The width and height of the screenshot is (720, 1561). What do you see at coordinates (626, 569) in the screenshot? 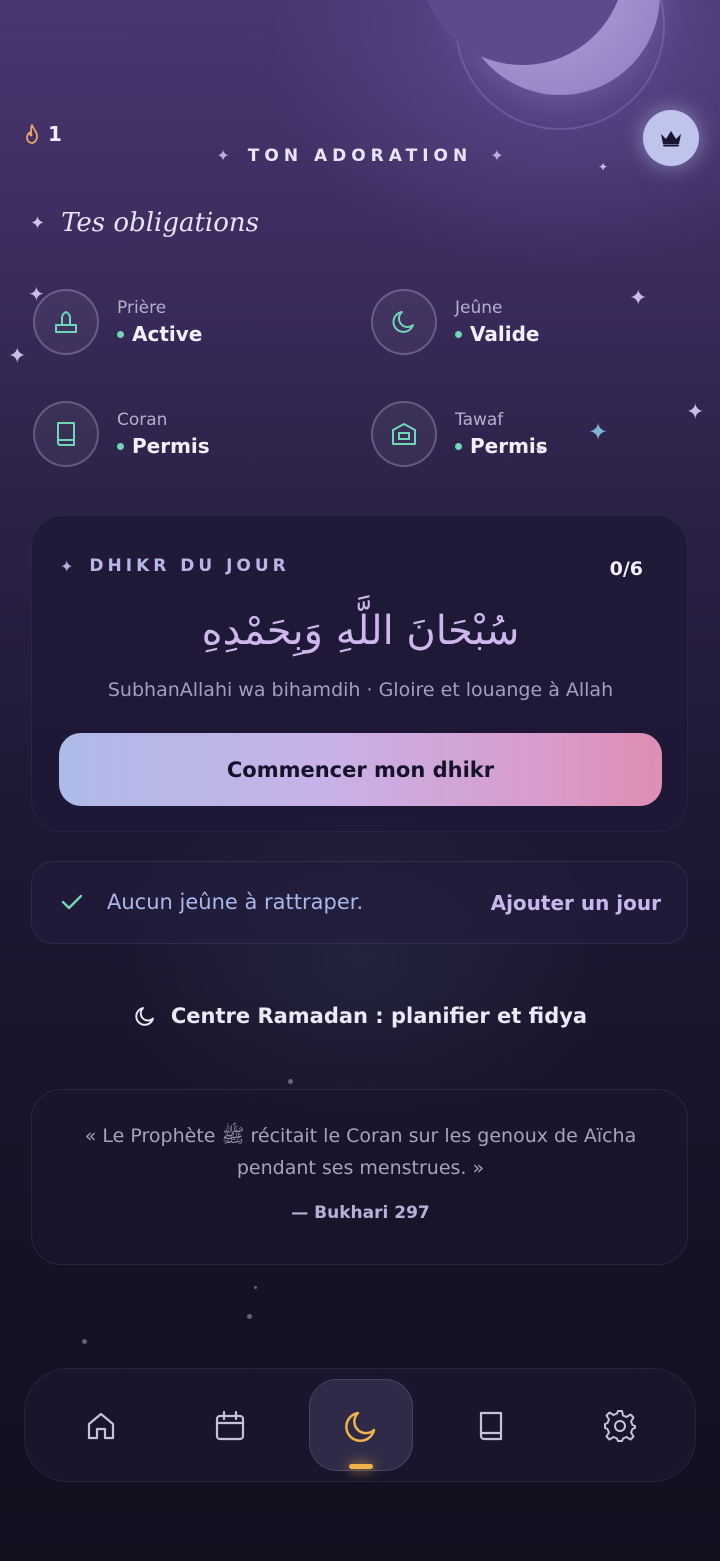
I see `dhikr-progress-count: 0/6` at bounding box center [626, 569].